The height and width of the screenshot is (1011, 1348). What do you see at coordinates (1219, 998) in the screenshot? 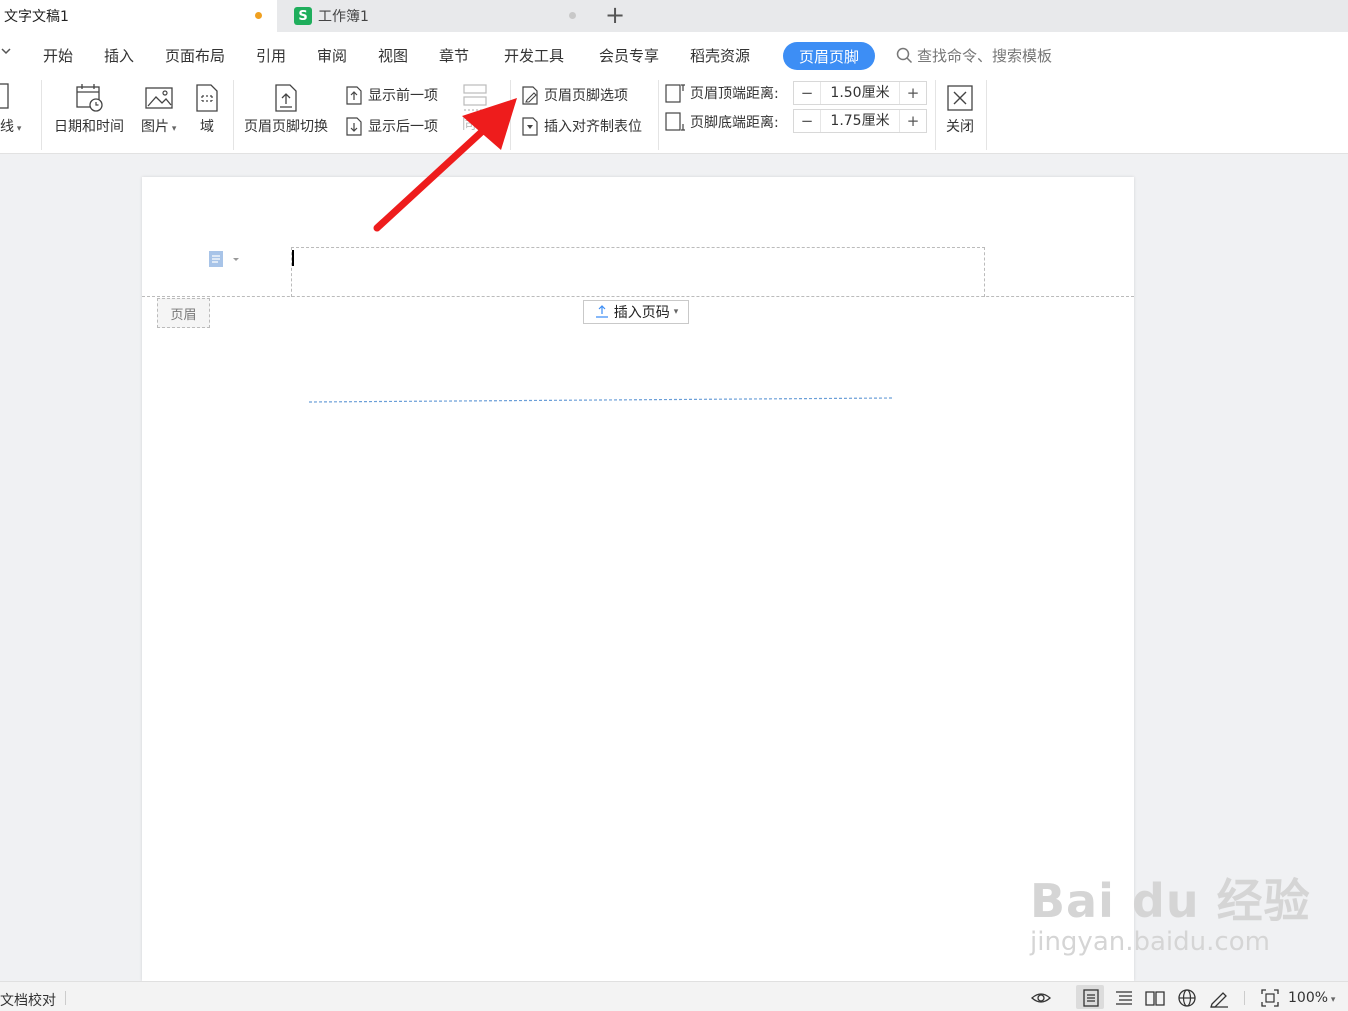
I see `write-mode-pen-icon` at bounding box center [1219, 998].